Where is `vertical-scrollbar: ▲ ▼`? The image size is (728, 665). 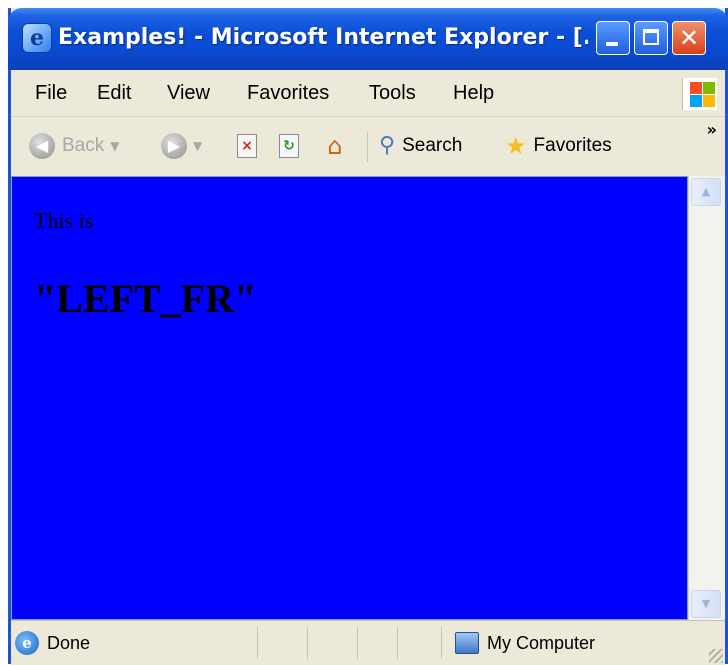 vertical-scrollbar: ▲ ▼ is located at coordinates (706, 398).